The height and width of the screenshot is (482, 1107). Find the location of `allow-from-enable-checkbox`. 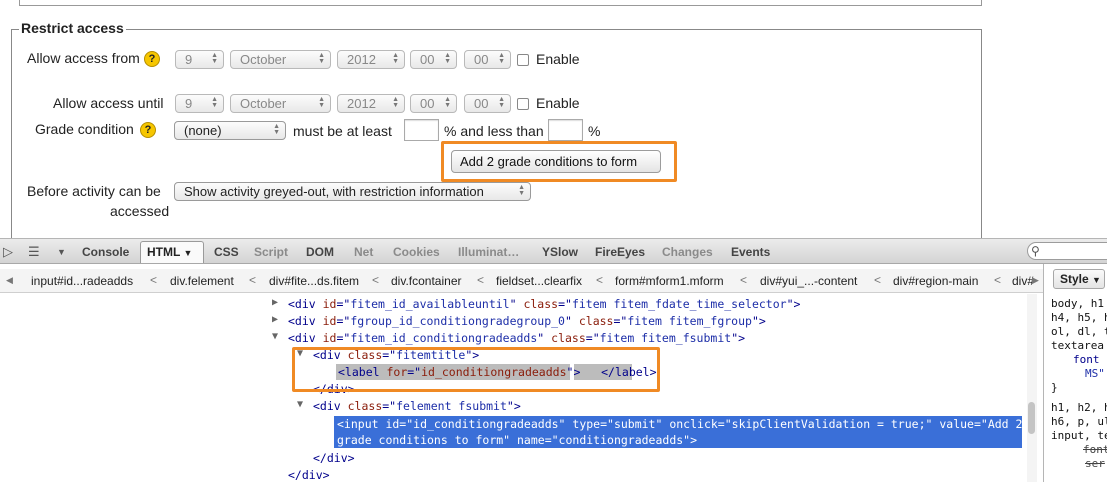

allow-from-enable-checkbox is located at coordinates (523, 60).